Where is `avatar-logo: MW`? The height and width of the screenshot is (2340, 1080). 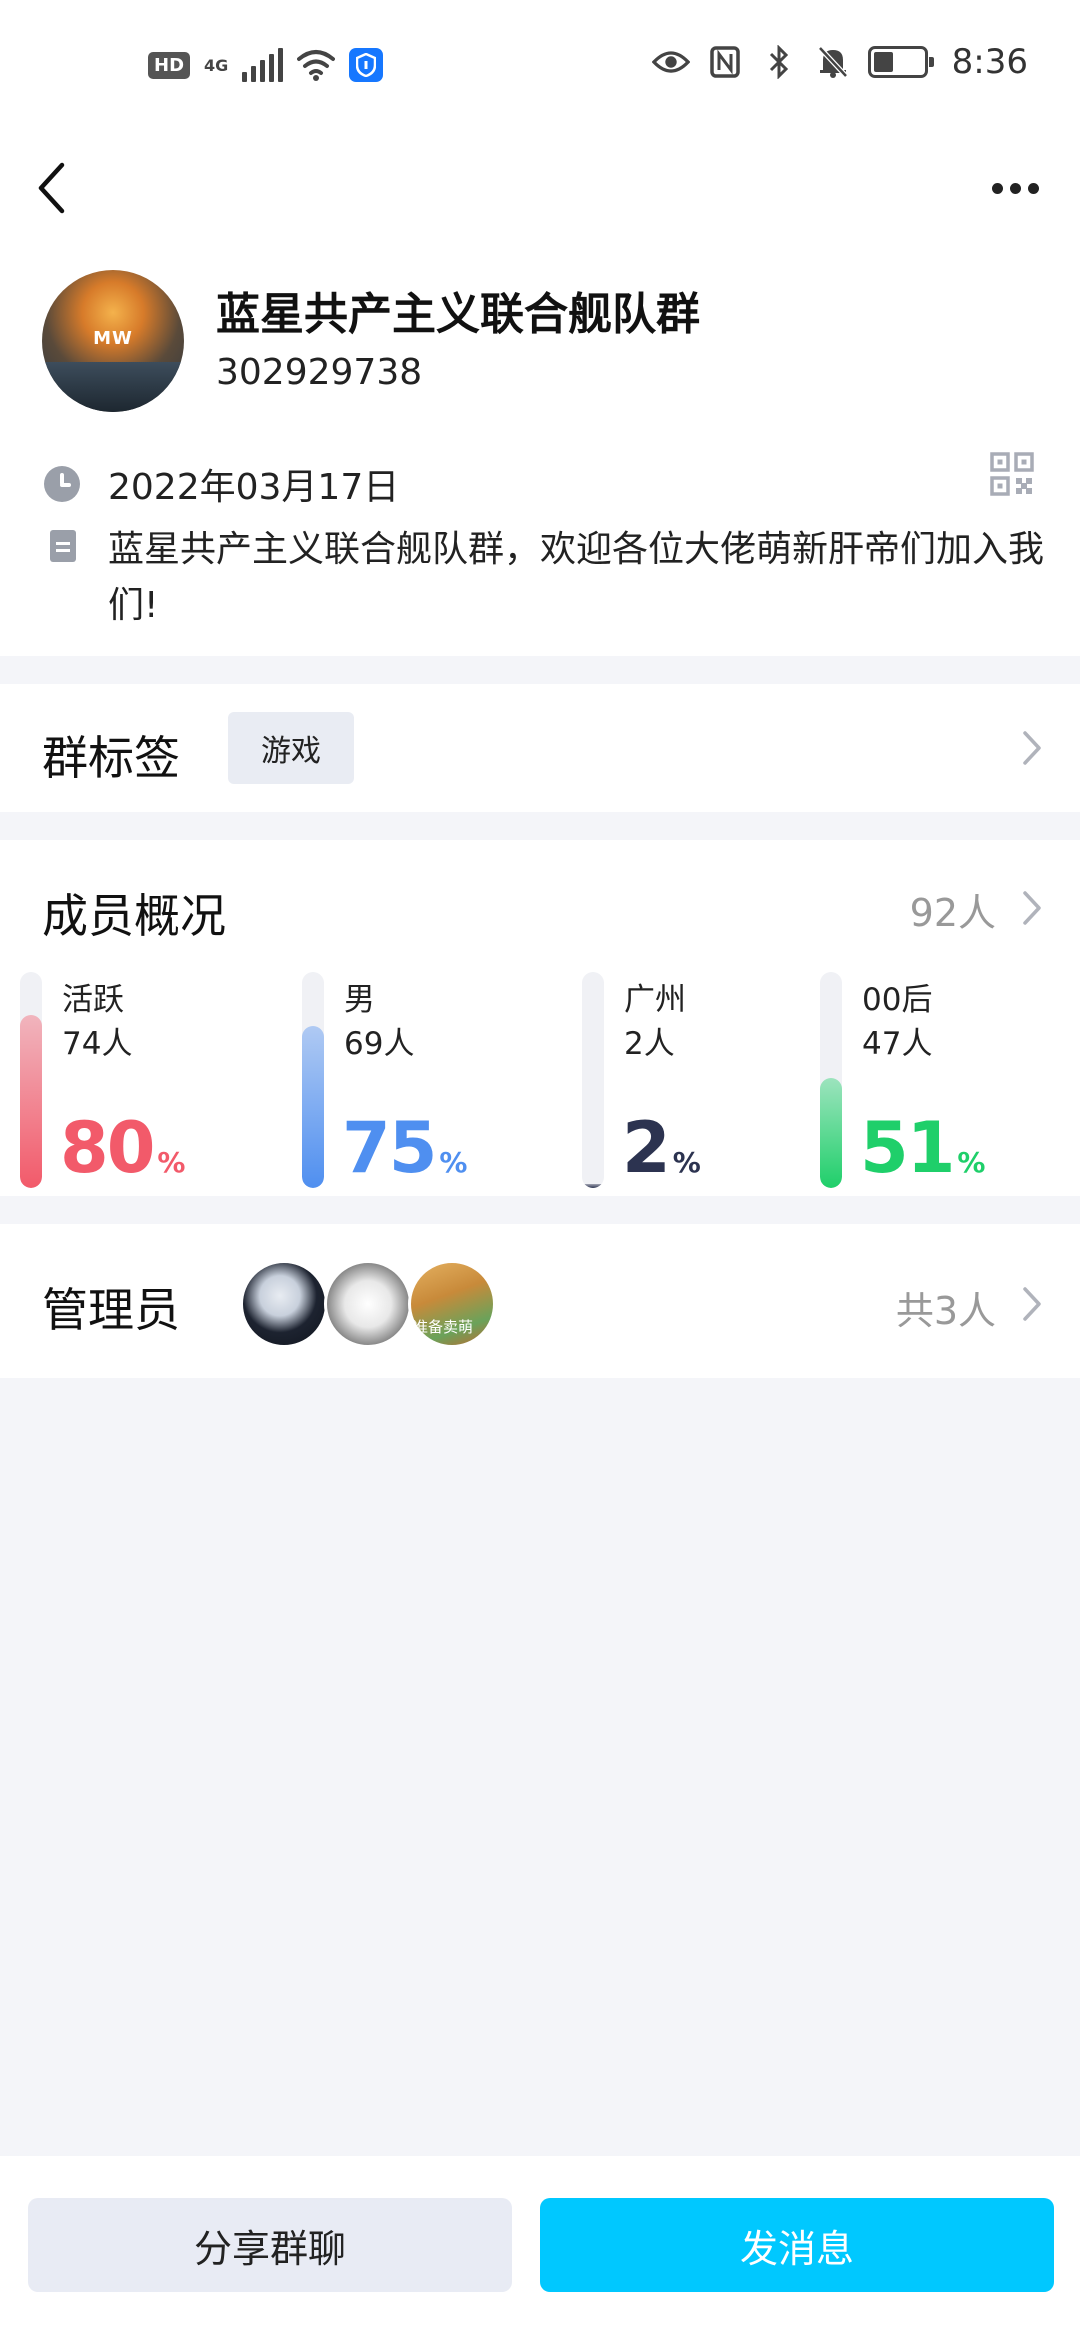
avatar-logo: MW is located at coordinates (113, 338).